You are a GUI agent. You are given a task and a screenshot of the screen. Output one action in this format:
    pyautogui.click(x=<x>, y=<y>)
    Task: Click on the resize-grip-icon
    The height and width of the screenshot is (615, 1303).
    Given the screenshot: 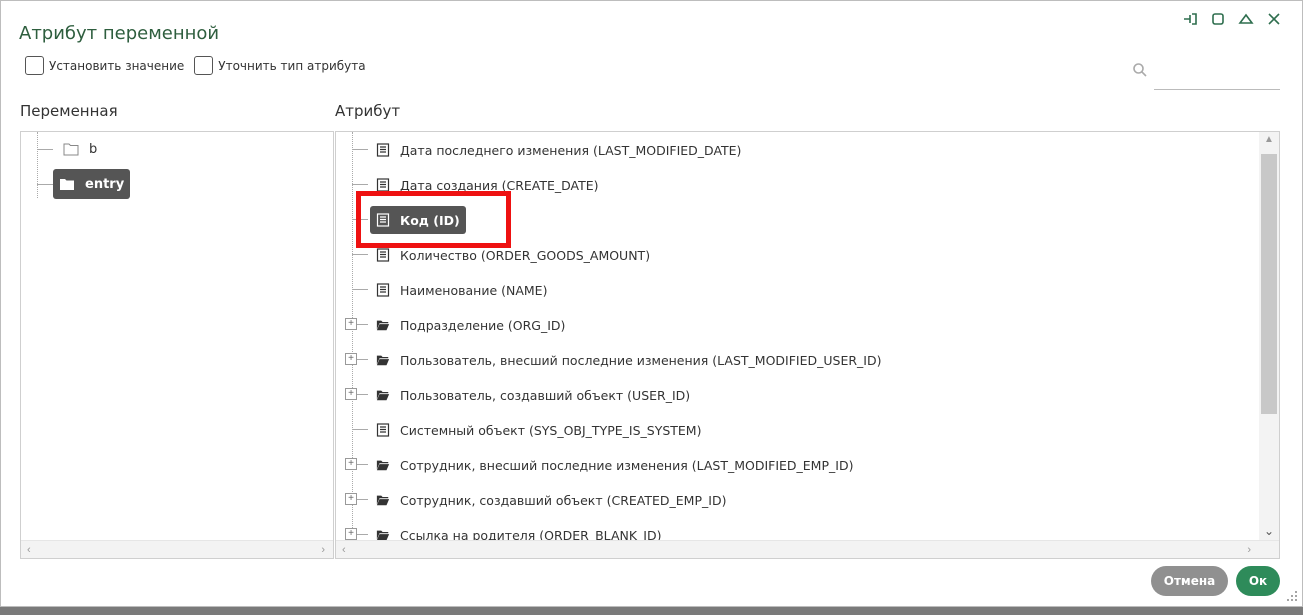 What is the action you would take?
    pyautogui.click(x=1292, y=596)
    